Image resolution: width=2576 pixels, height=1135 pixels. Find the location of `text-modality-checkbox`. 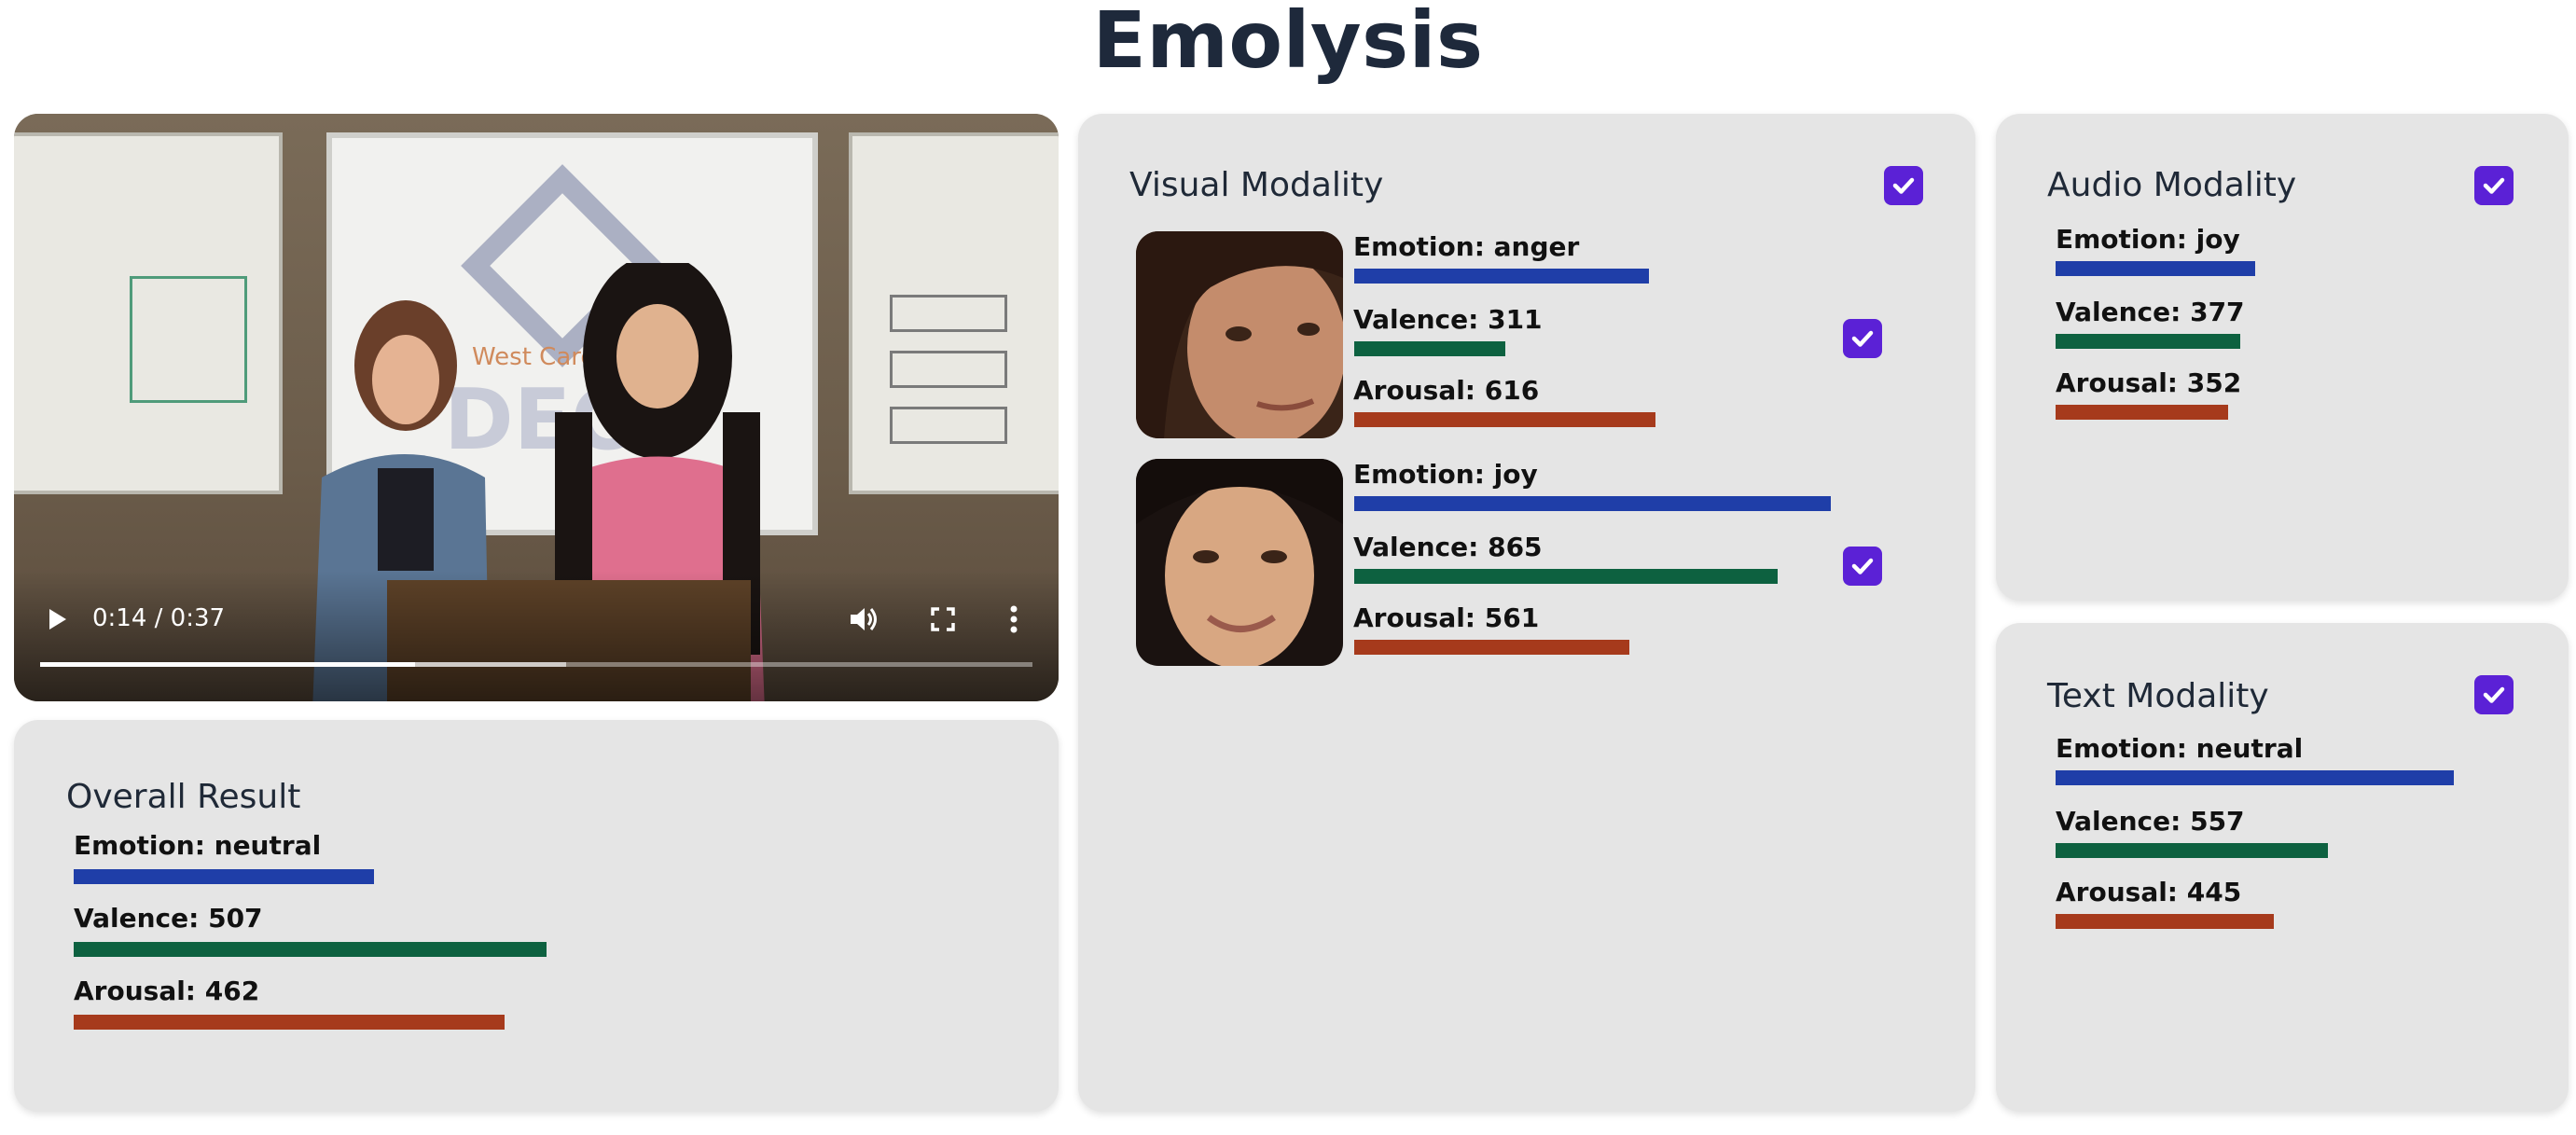

text-modality-checkbox is located at coordinates (2494, 695).